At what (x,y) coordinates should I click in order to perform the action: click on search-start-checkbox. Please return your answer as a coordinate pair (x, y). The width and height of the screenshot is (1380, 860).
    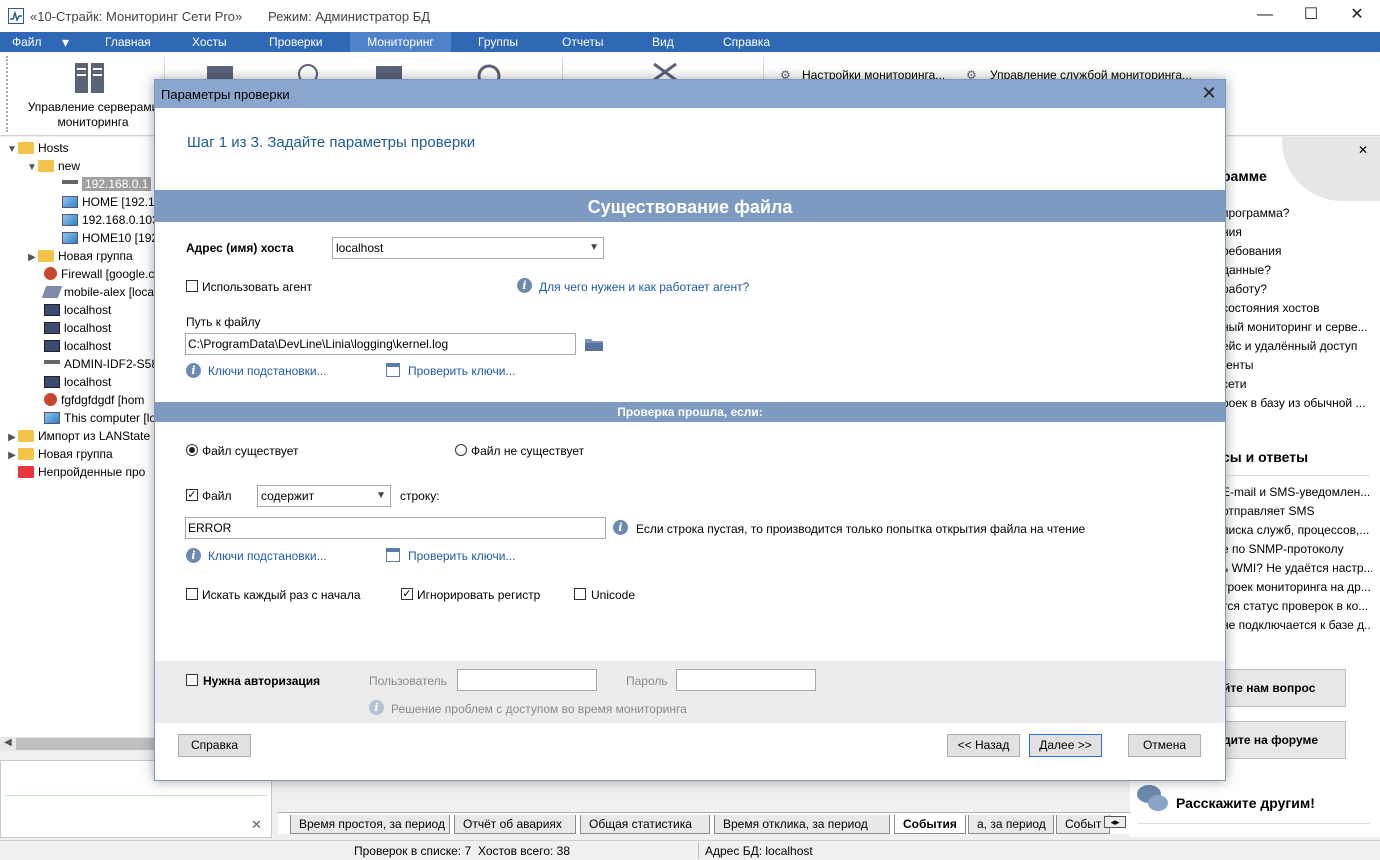
    Looking at the image, I should click on (192, 594).